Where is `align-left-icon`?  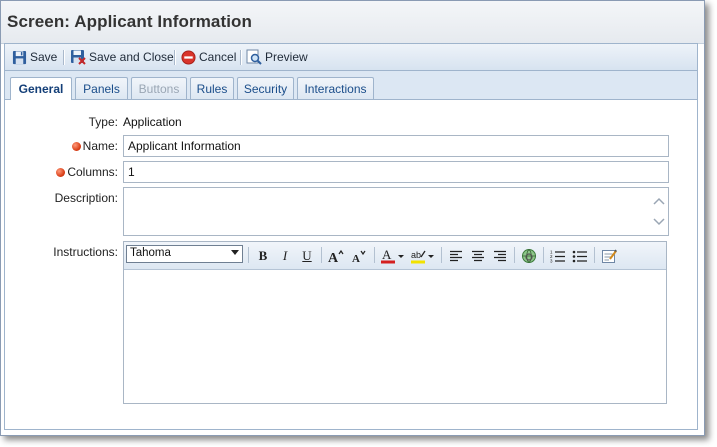
align-left-icon is located at coordinates (456, 255).